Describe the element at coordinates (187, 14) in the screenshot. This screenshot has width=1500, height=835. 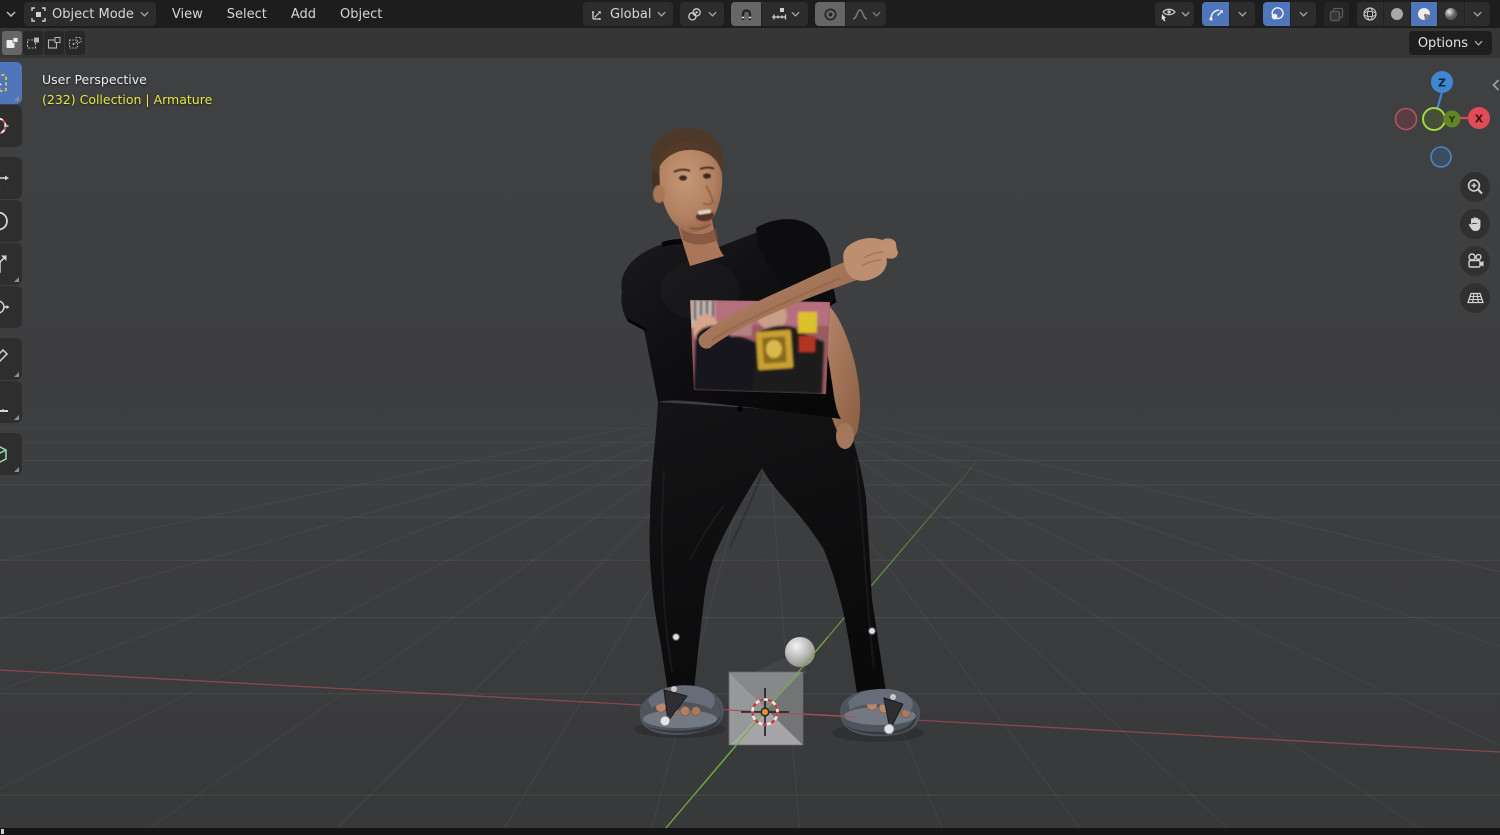
I see `menu-view: View` at that location.